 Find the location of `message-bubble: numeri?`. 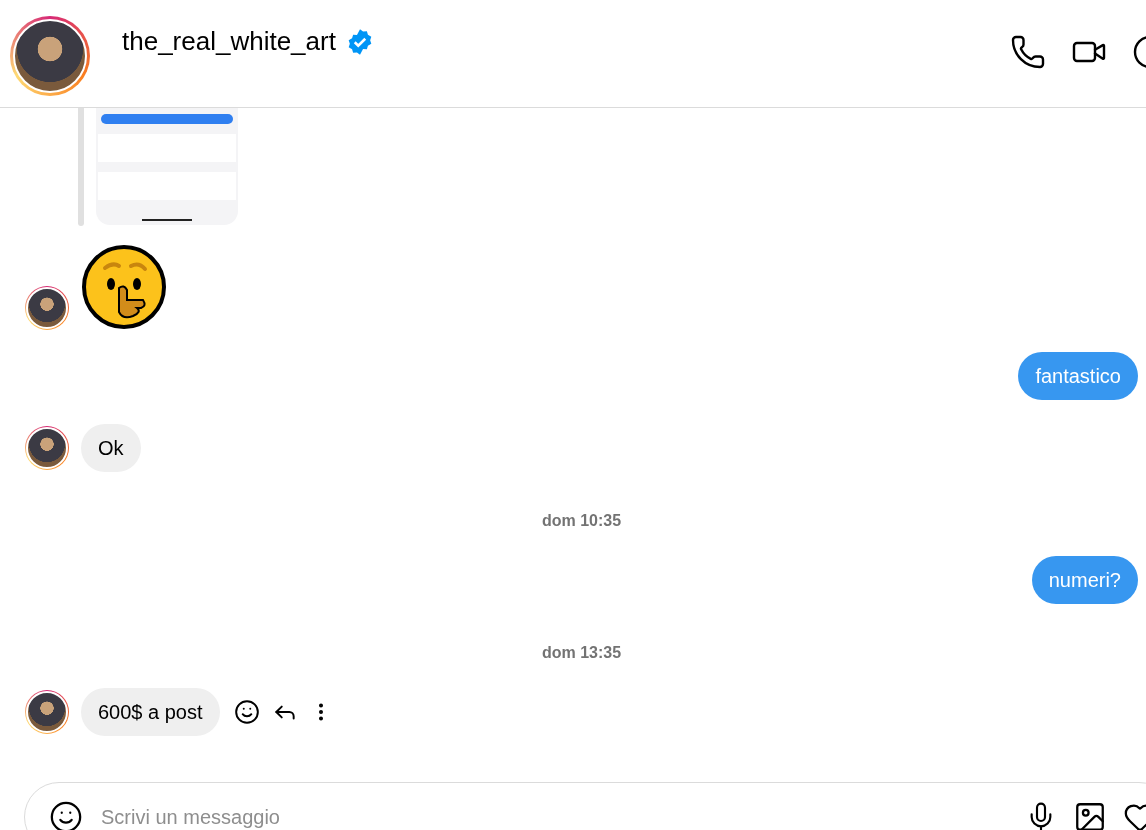

message-bubble: numeri? is located at coordinates (1084, 580).